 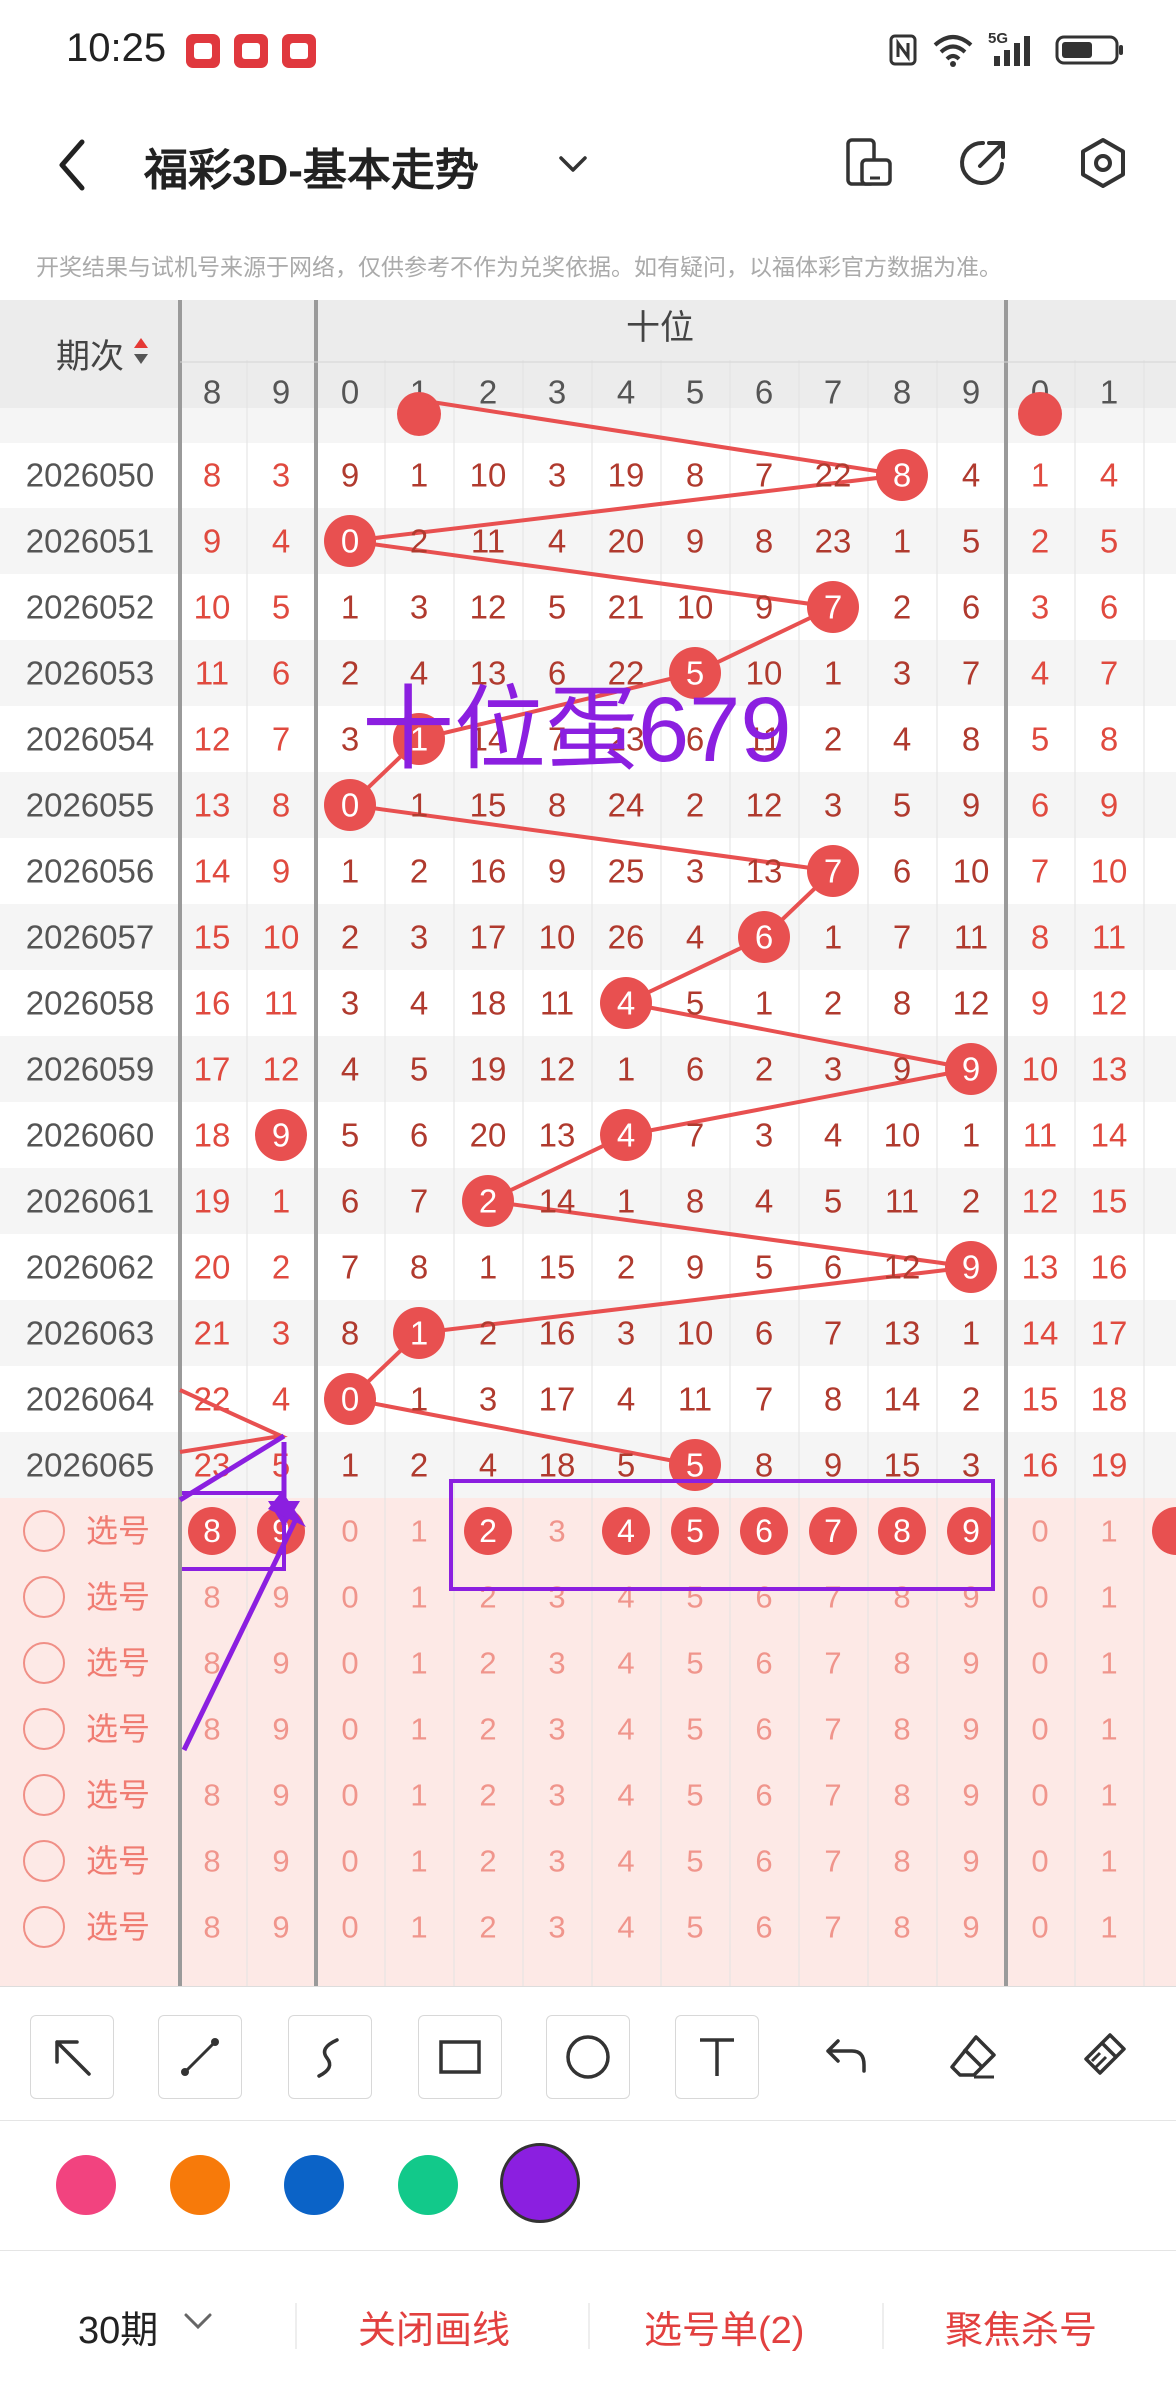 What do you see at coordinates (724, 2326) in the screenshot?
I see `selection-list-button: 选号单(2)` at bounding box center [724, 2326].